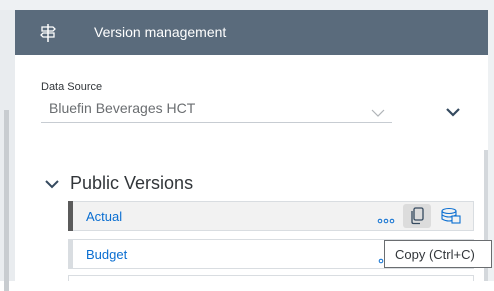  I want to click on copy-icon, so click(417, 216).